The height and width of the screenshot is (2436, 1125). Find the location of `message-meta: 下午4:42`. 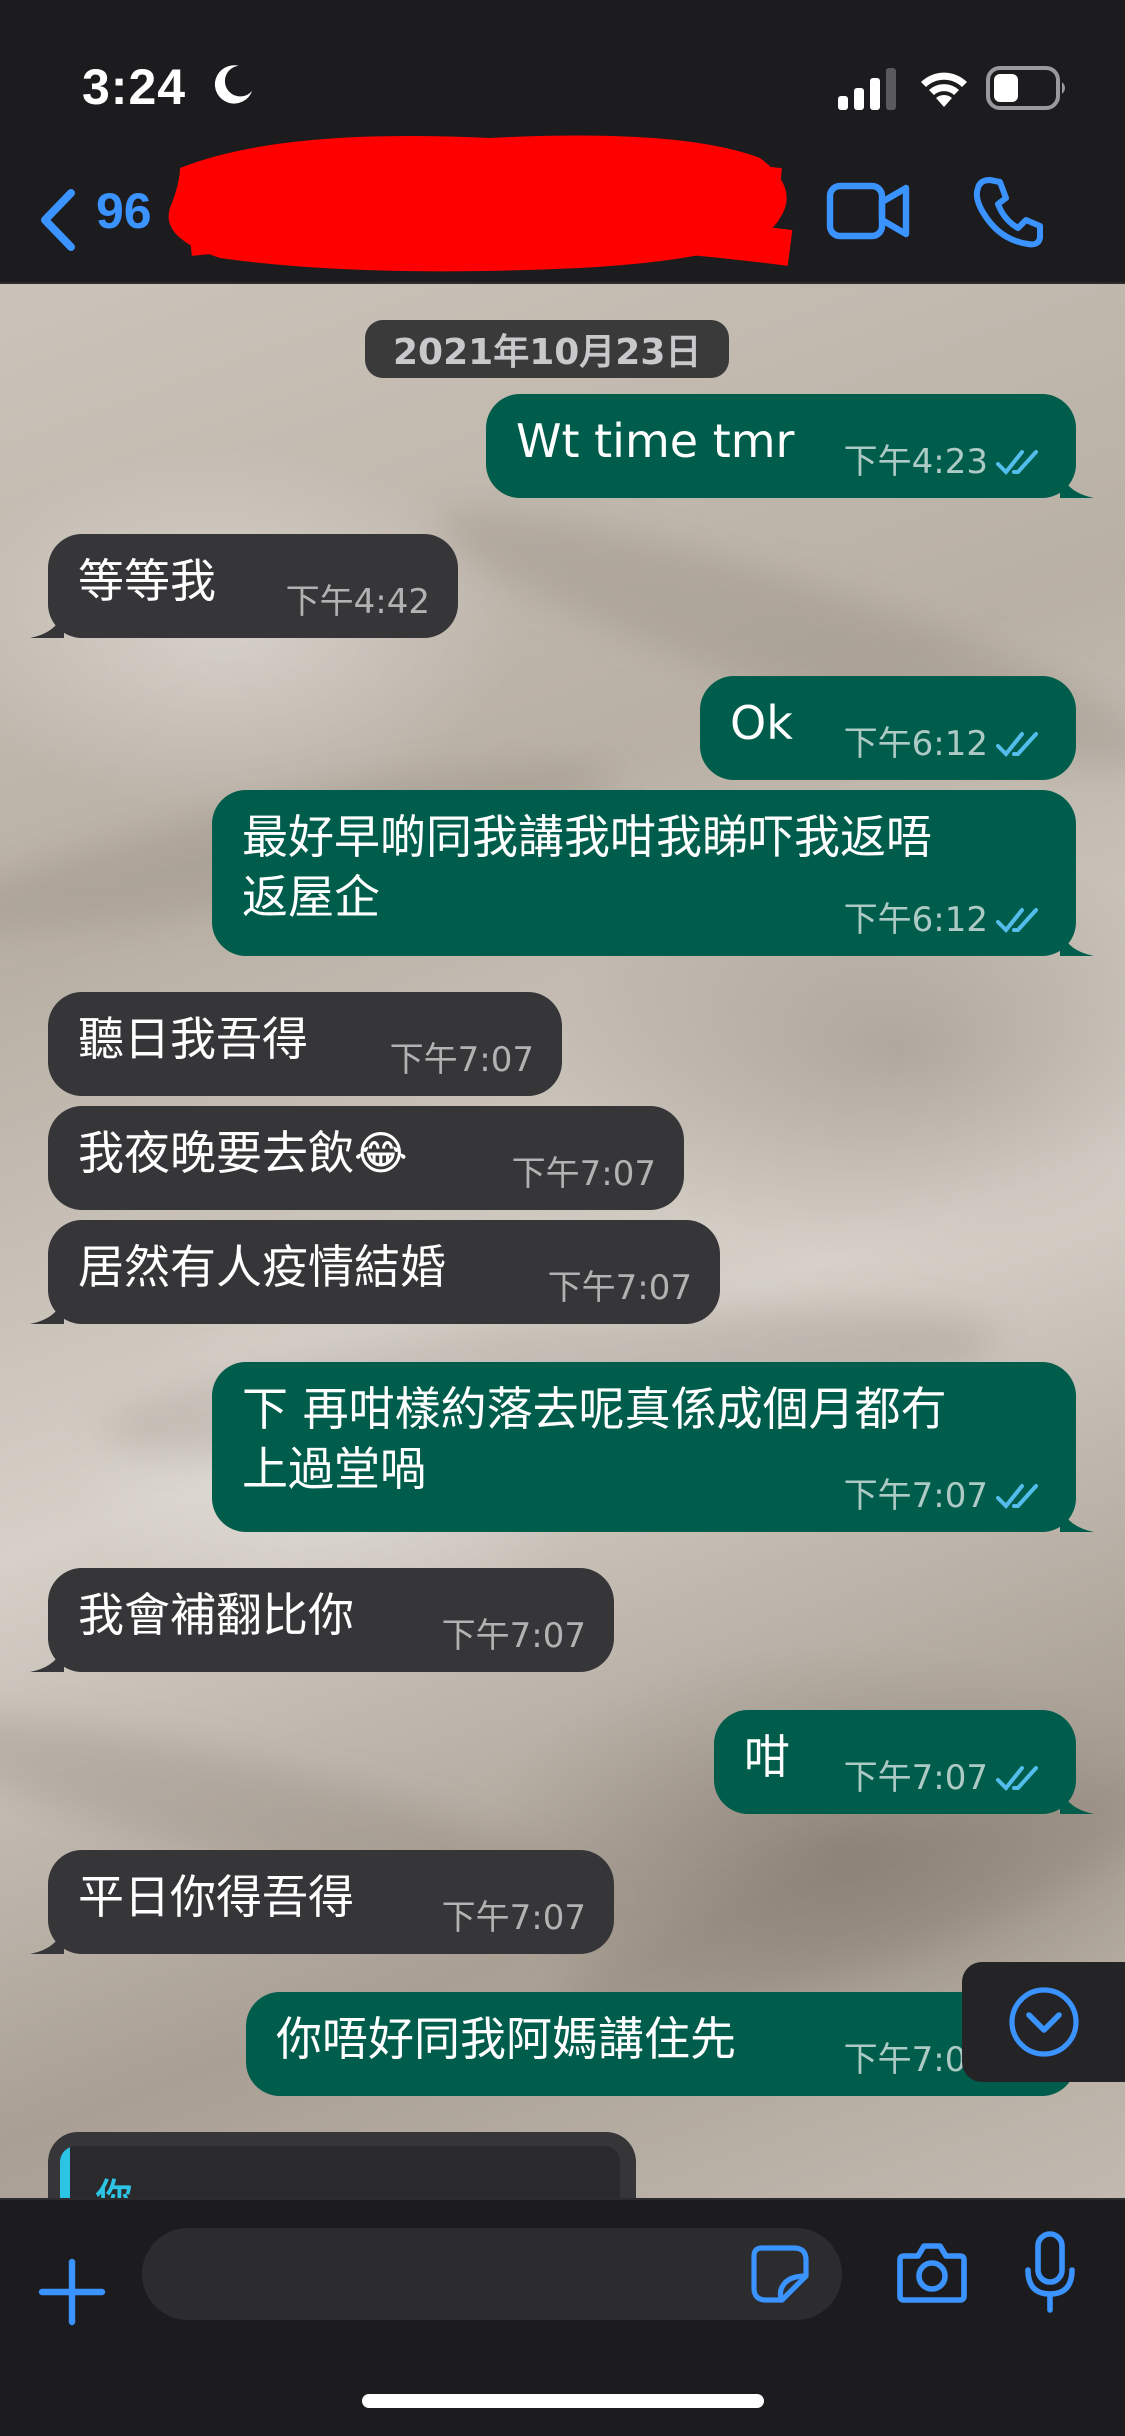

message-meta: 下午4:42 is located at coordinates (358, 602).